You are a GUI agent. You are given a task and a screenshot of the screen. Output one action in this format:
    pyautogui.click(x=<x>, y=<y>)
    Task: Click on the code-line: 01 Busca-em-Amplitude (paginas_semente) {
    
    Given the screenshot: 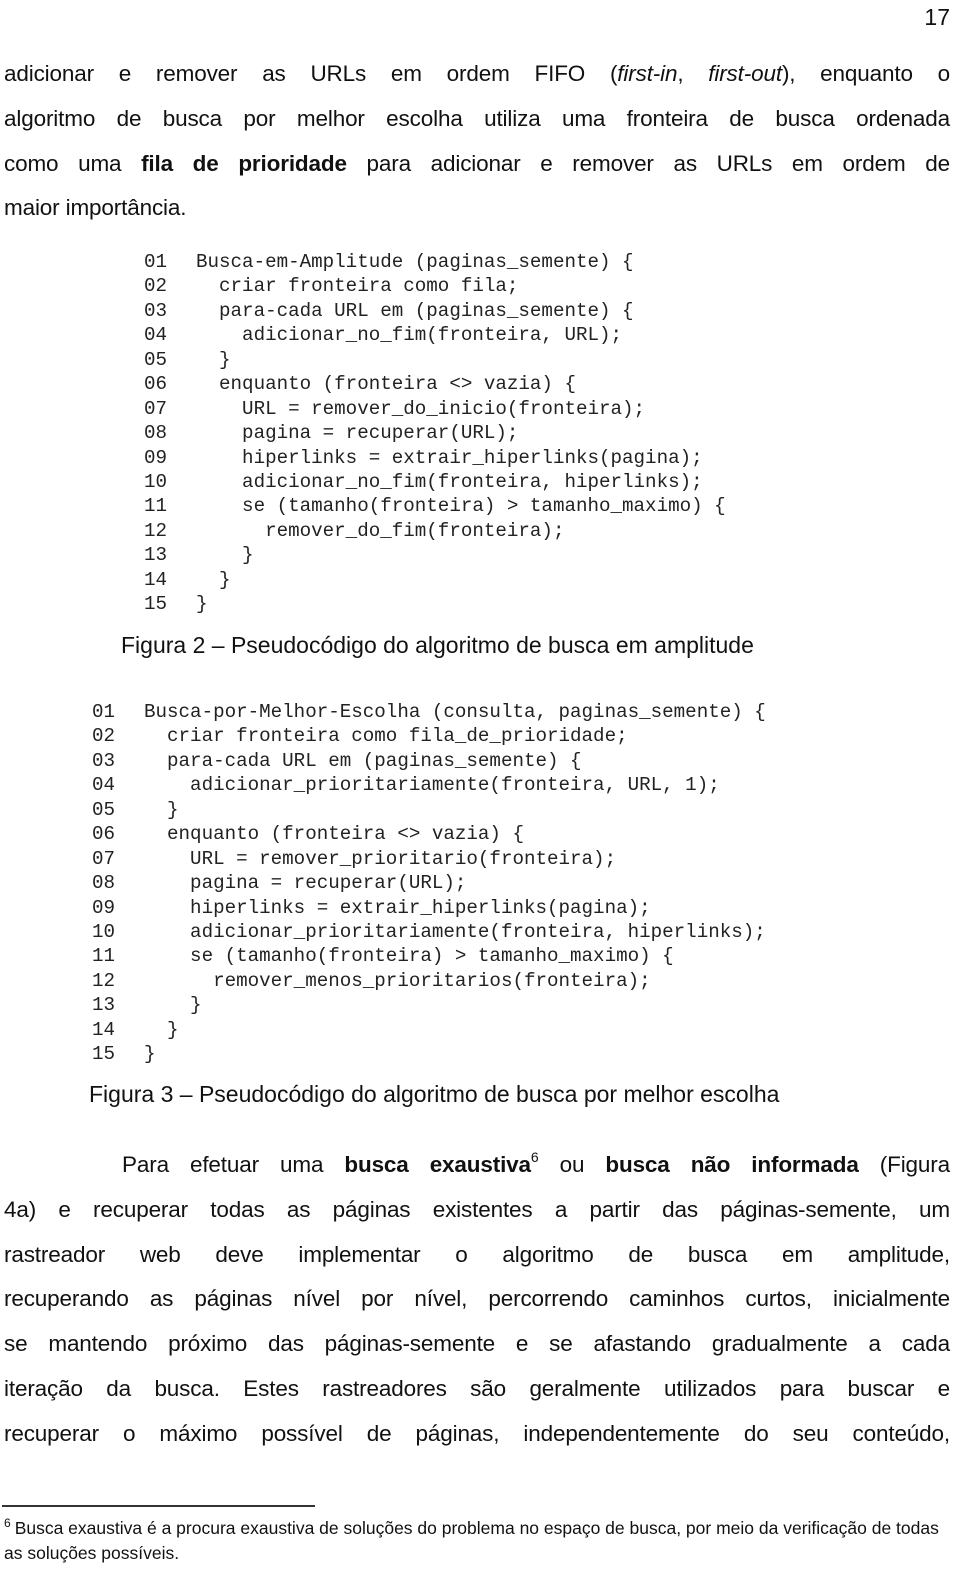 What is the action you would take?
    pyautogui.click(x=435, y=262)
    